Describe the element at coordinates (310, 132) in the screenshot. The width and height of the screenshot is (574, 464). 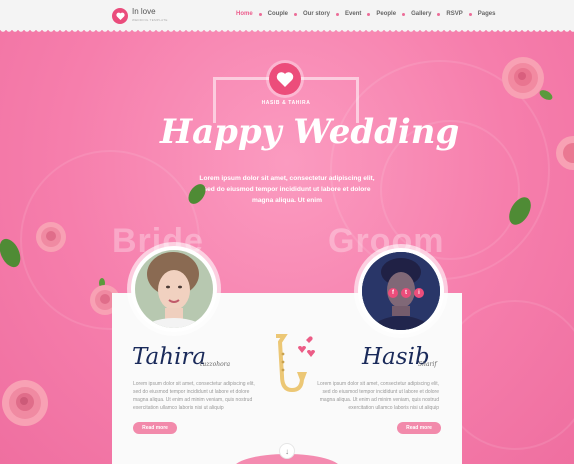
I see `hero-title: Happy Wedding` at that location.